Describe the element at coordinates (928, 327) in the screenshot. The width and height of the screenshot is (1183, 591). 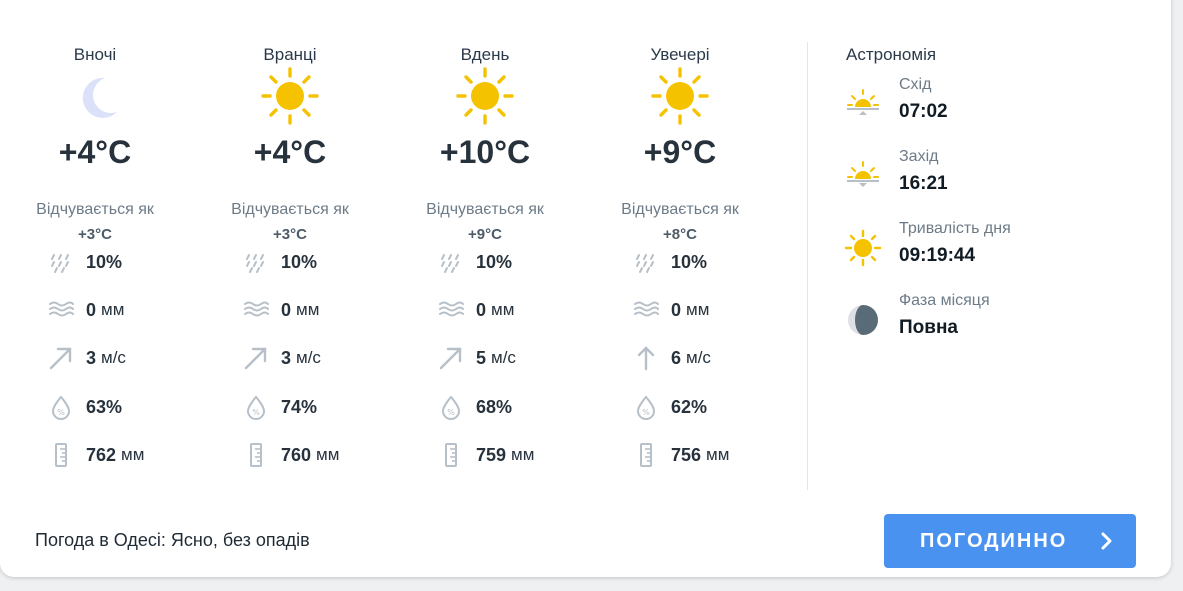
I see `moon-phase-value: Повна` at that location.